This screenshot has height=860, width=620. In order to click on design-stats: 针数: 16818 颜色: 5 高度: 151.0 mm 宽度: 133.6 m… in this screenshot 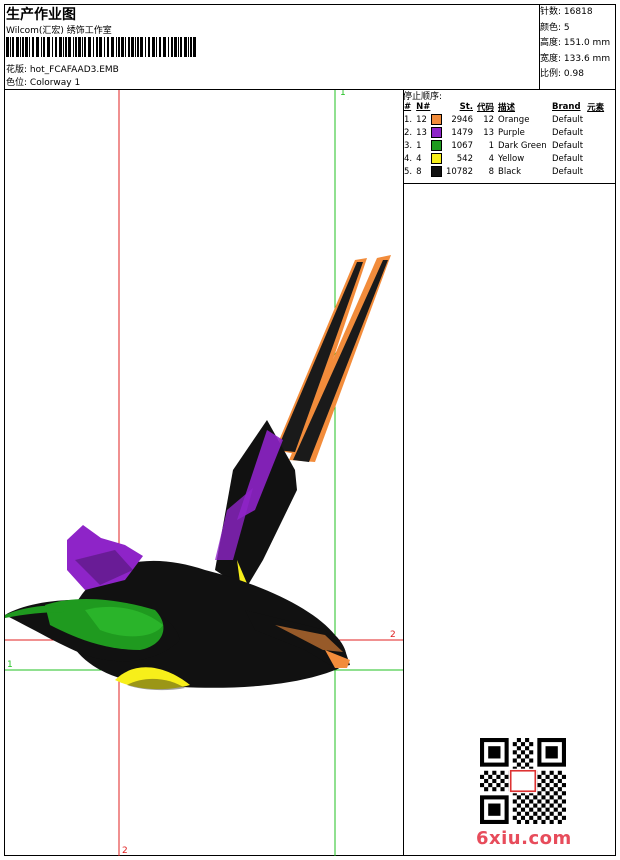, I will do `click(575, 44)`.